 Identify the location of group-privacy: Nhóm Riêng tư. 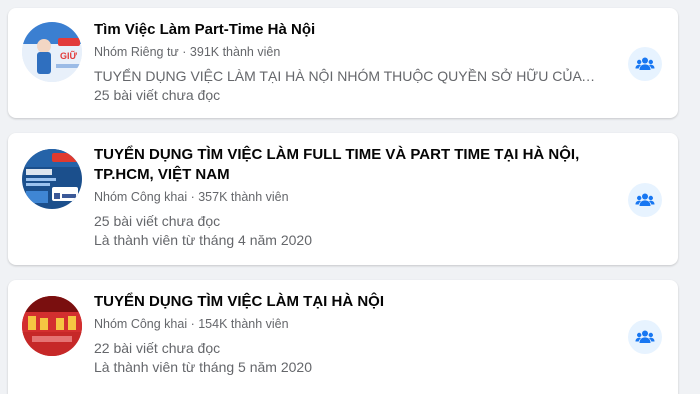
(136, 52).